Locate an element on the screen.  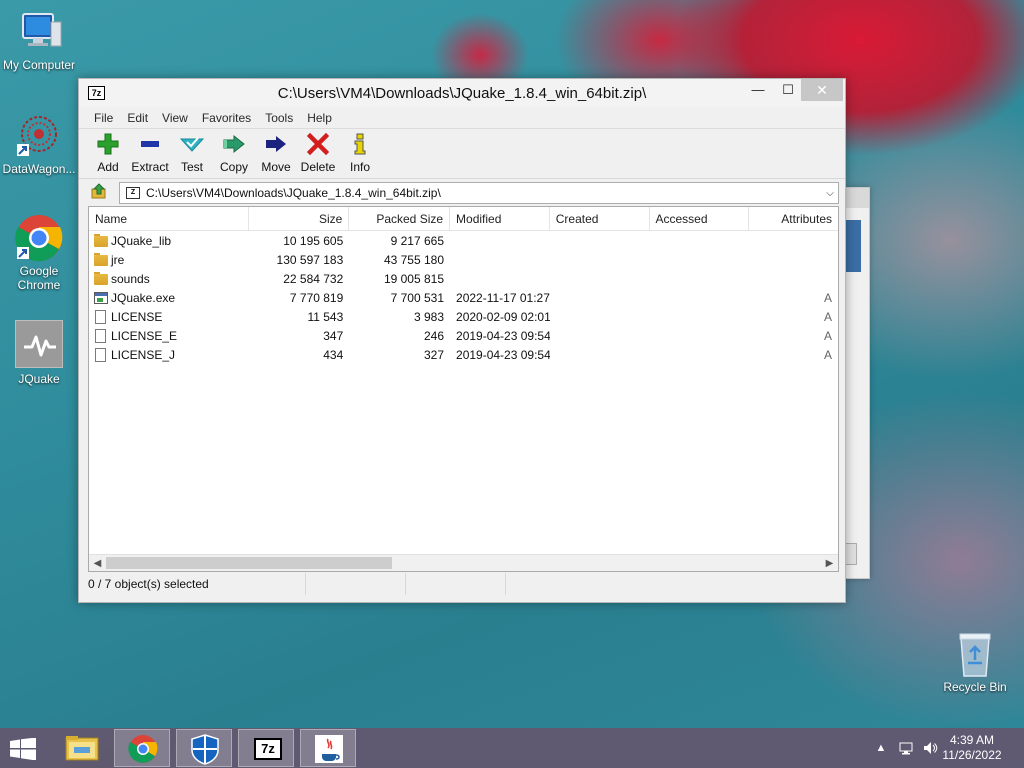
menu-favorites: Favorites is located at coordinates (226, 118).